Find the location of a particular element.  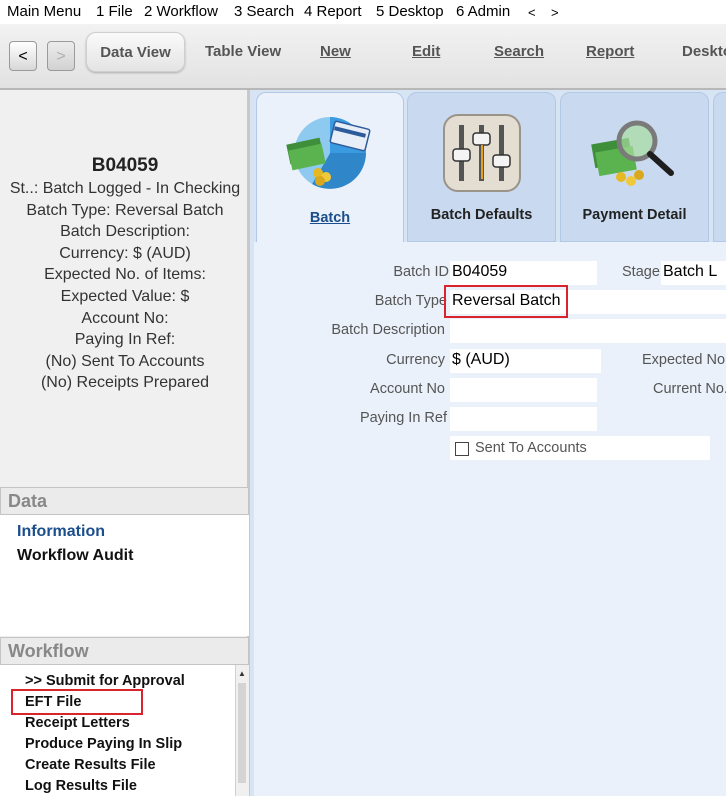

batch-id-label: Batch ID is located at coordinates (421, 272).